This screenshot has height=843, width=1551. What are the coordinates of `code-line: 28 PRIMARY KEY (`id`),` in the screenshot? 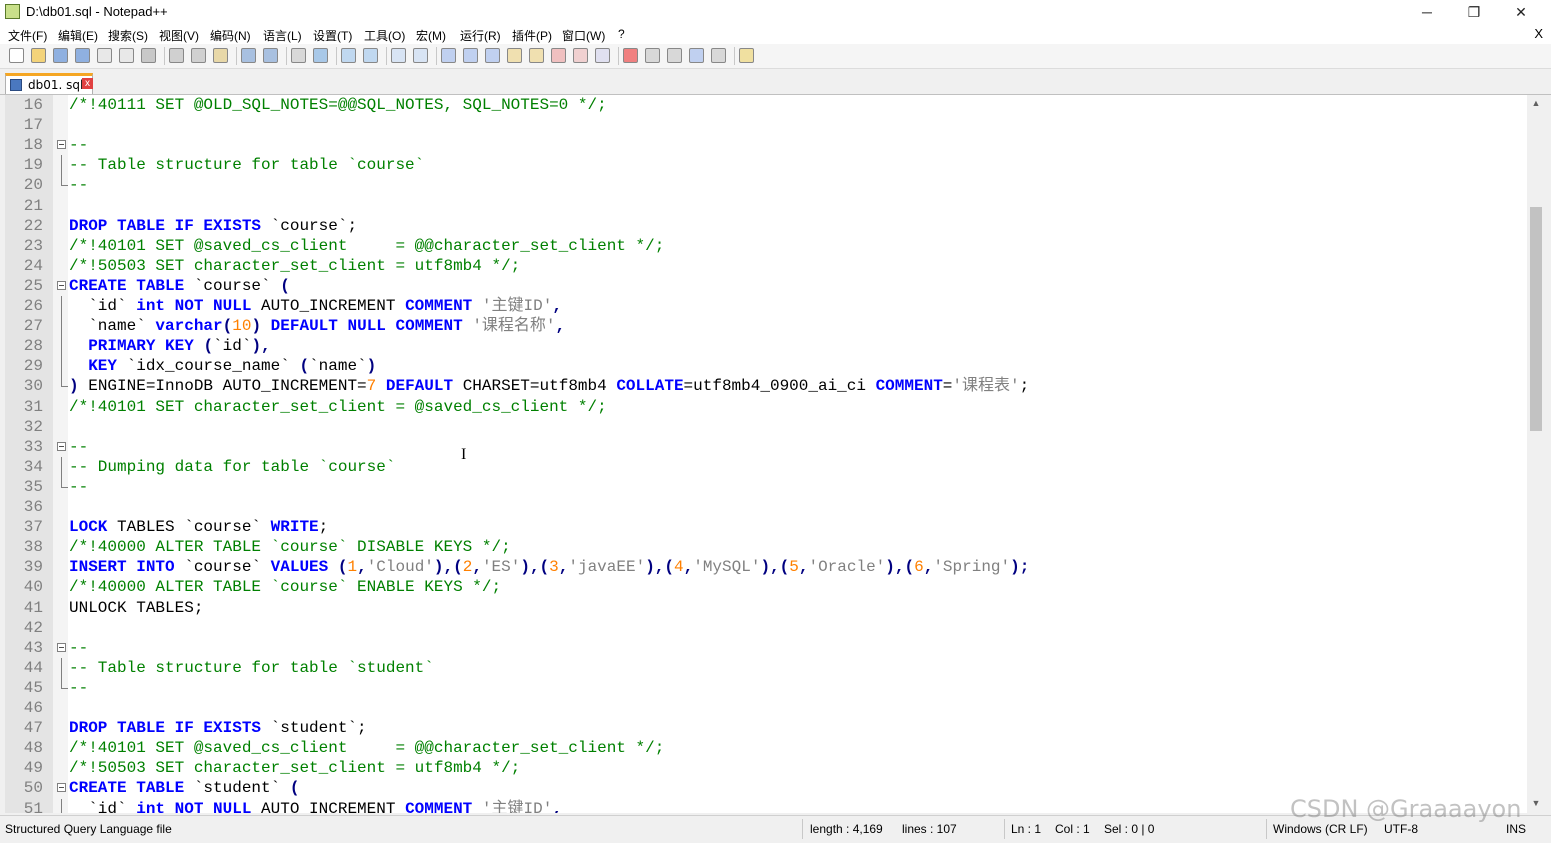 It's located at (766, 346).